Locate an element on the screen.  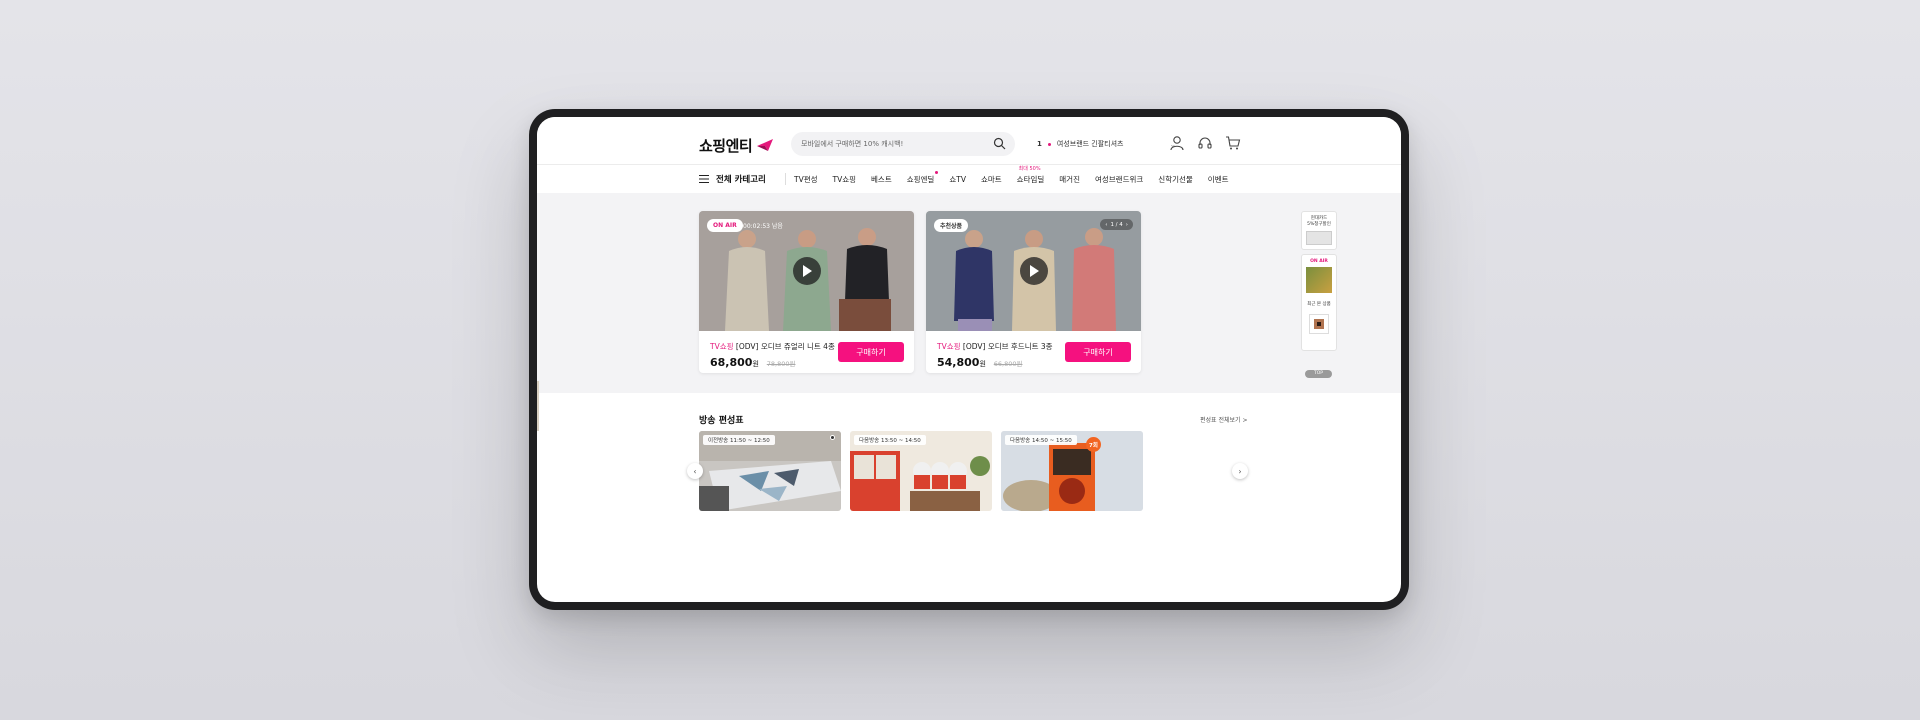
product-price: 54,800원 66,800원 is located at coordinates (995, 362).